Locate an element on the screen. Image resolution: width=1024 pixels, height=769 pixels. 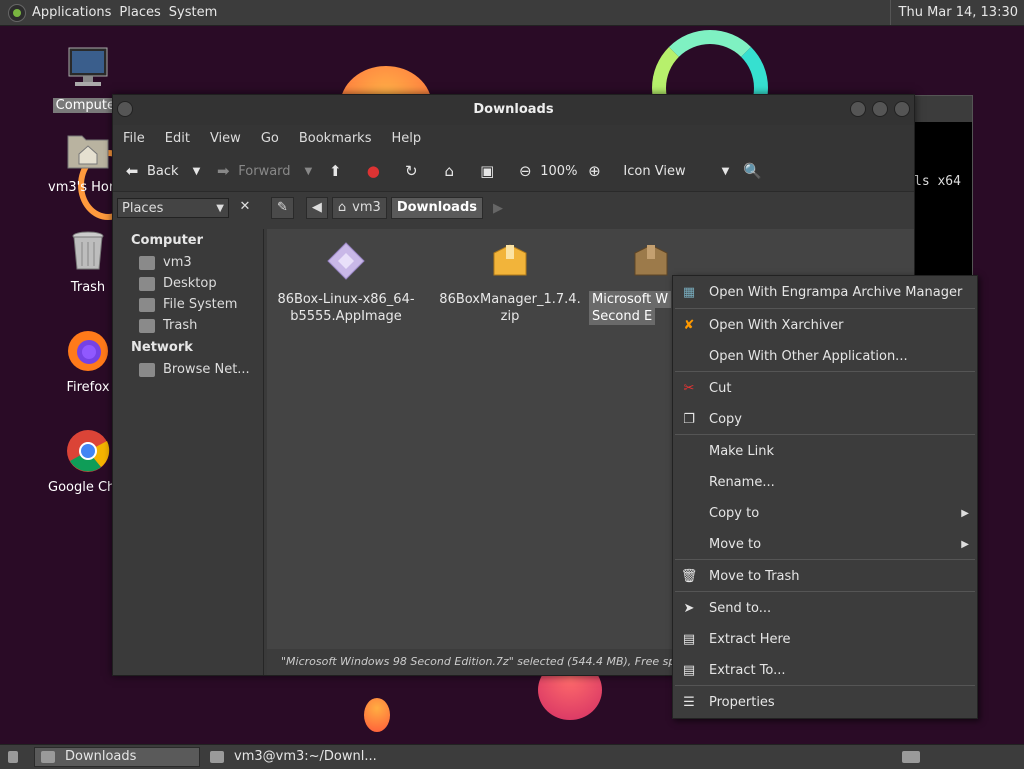
menu-item-open-xarchiver: ✘ Open With Xarchiver is located at coordinates (825, 325).